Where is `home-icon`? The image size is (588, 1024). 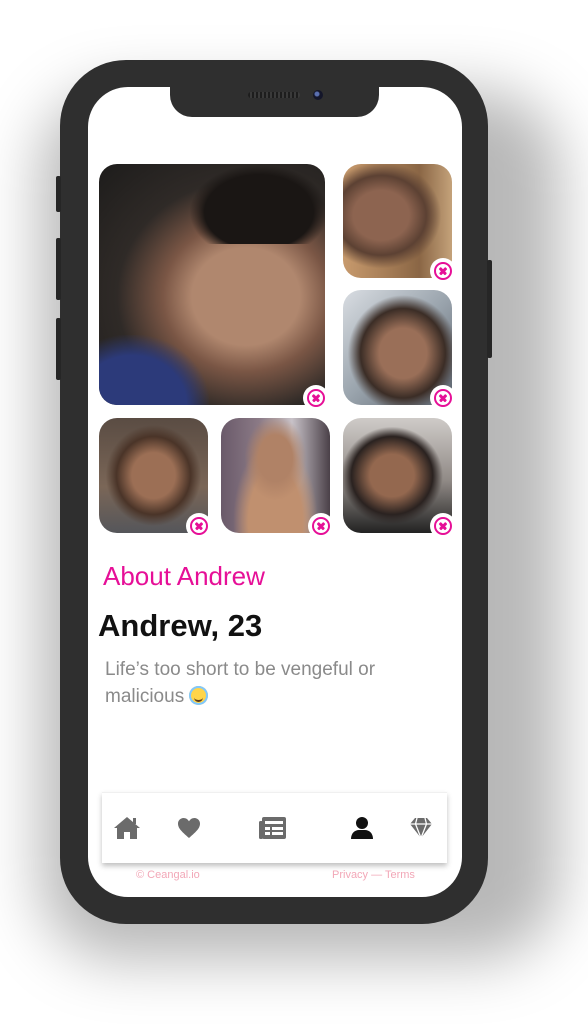 home-icon is located at coordinates (127, 828).